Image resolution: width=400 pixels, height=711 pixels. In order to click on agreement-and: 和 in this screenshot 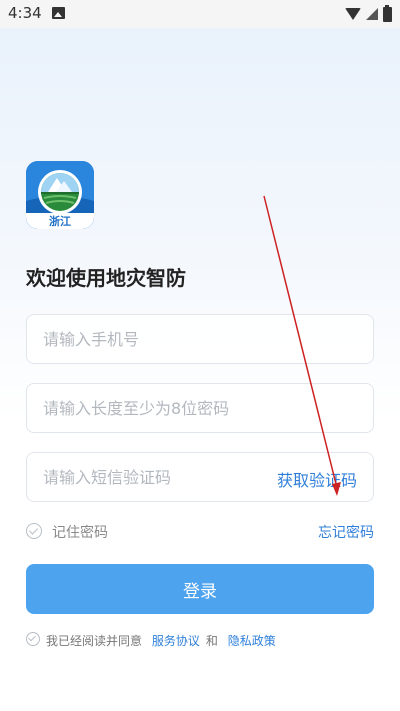, I will do `click(211, 641)`.